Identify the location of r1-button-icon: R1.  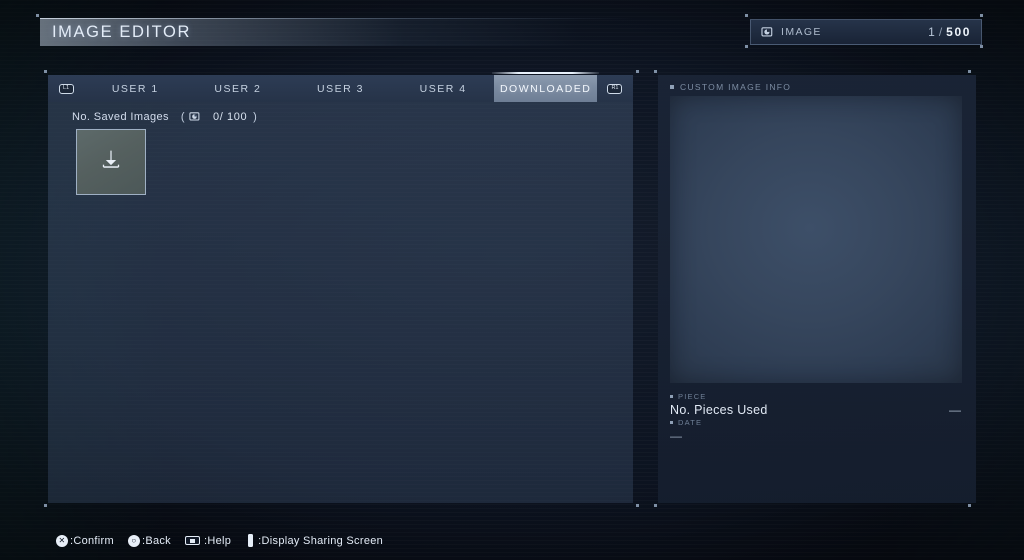
(615, 88).